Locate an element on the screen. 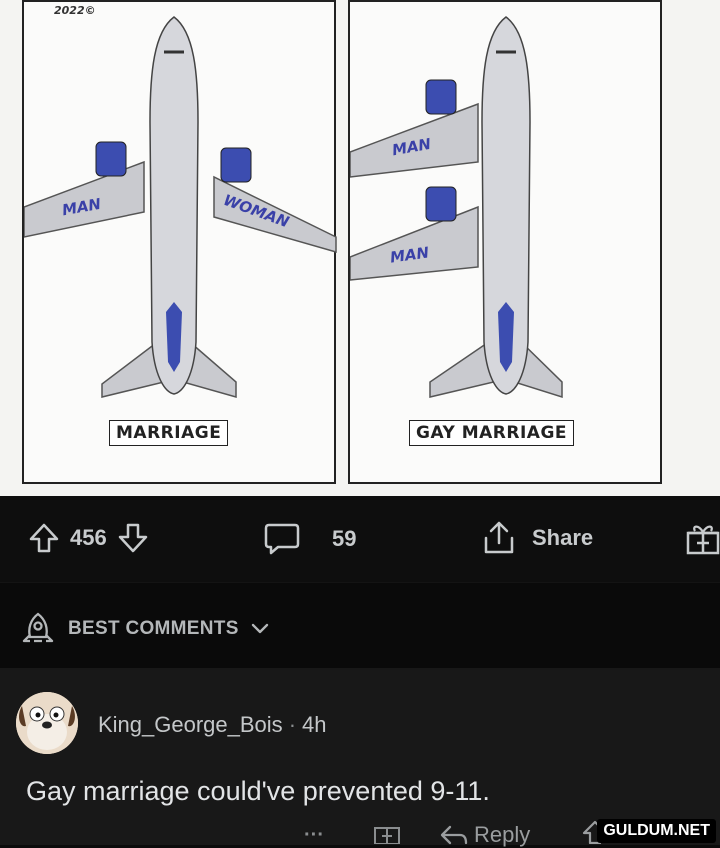  reply-arrow-icon is located at coordinates (454, 836).